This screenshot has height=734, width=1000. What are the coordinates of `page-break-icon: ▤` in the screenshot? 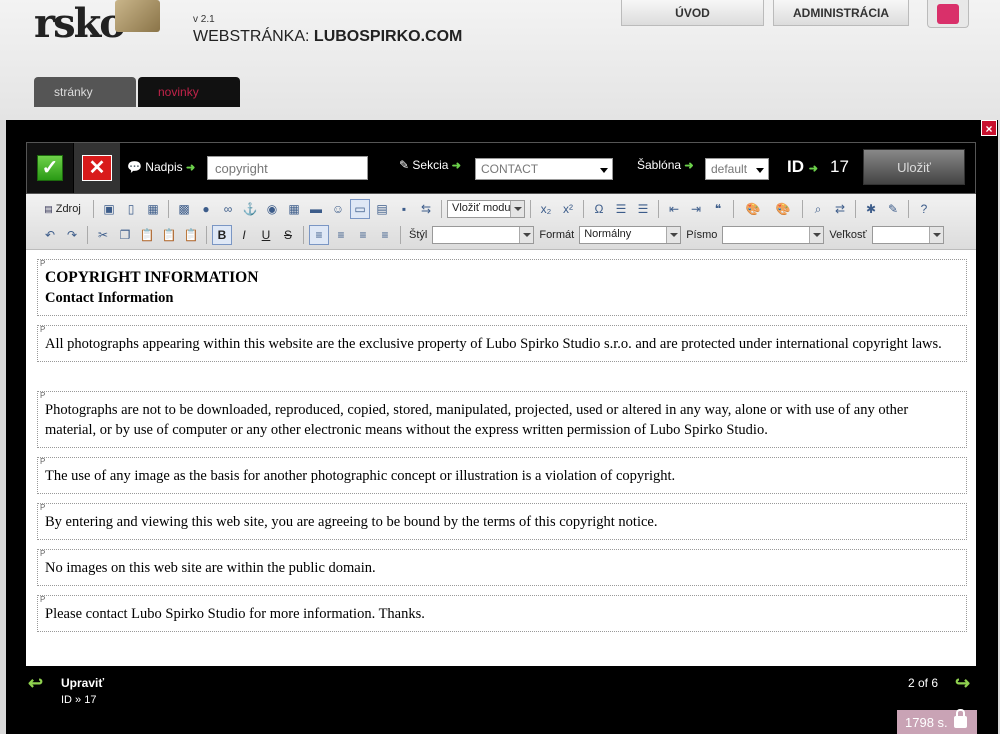 It's located at (382, 209).